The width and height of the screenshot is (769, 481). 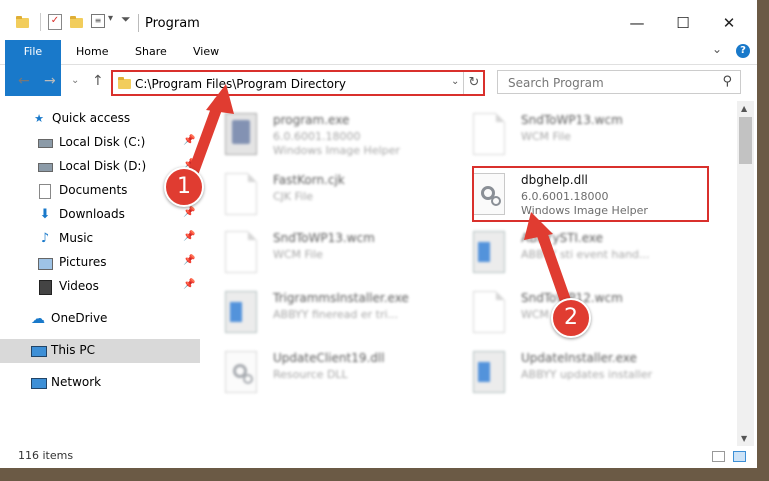 I want to click on file-type: CJK File, so click(x=293, y=196).